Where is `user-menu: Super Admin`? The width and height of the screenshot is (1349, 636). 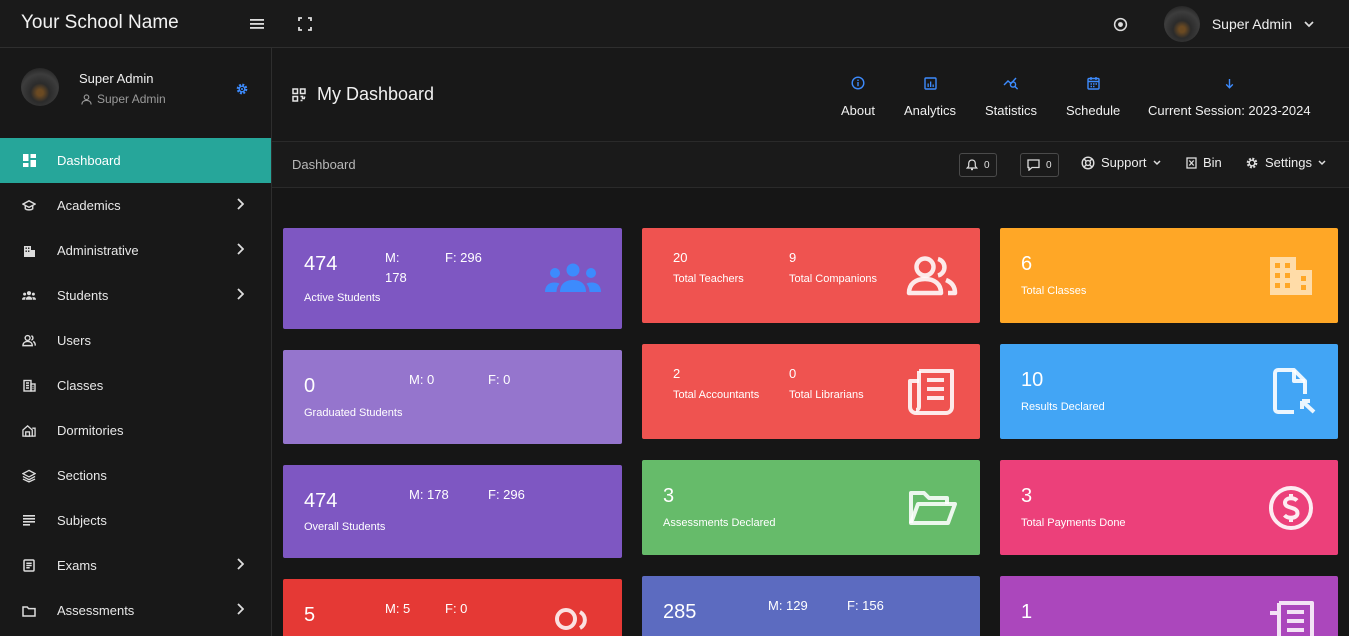 user-menu: Super Admin is located at coordinates (1238, 24).